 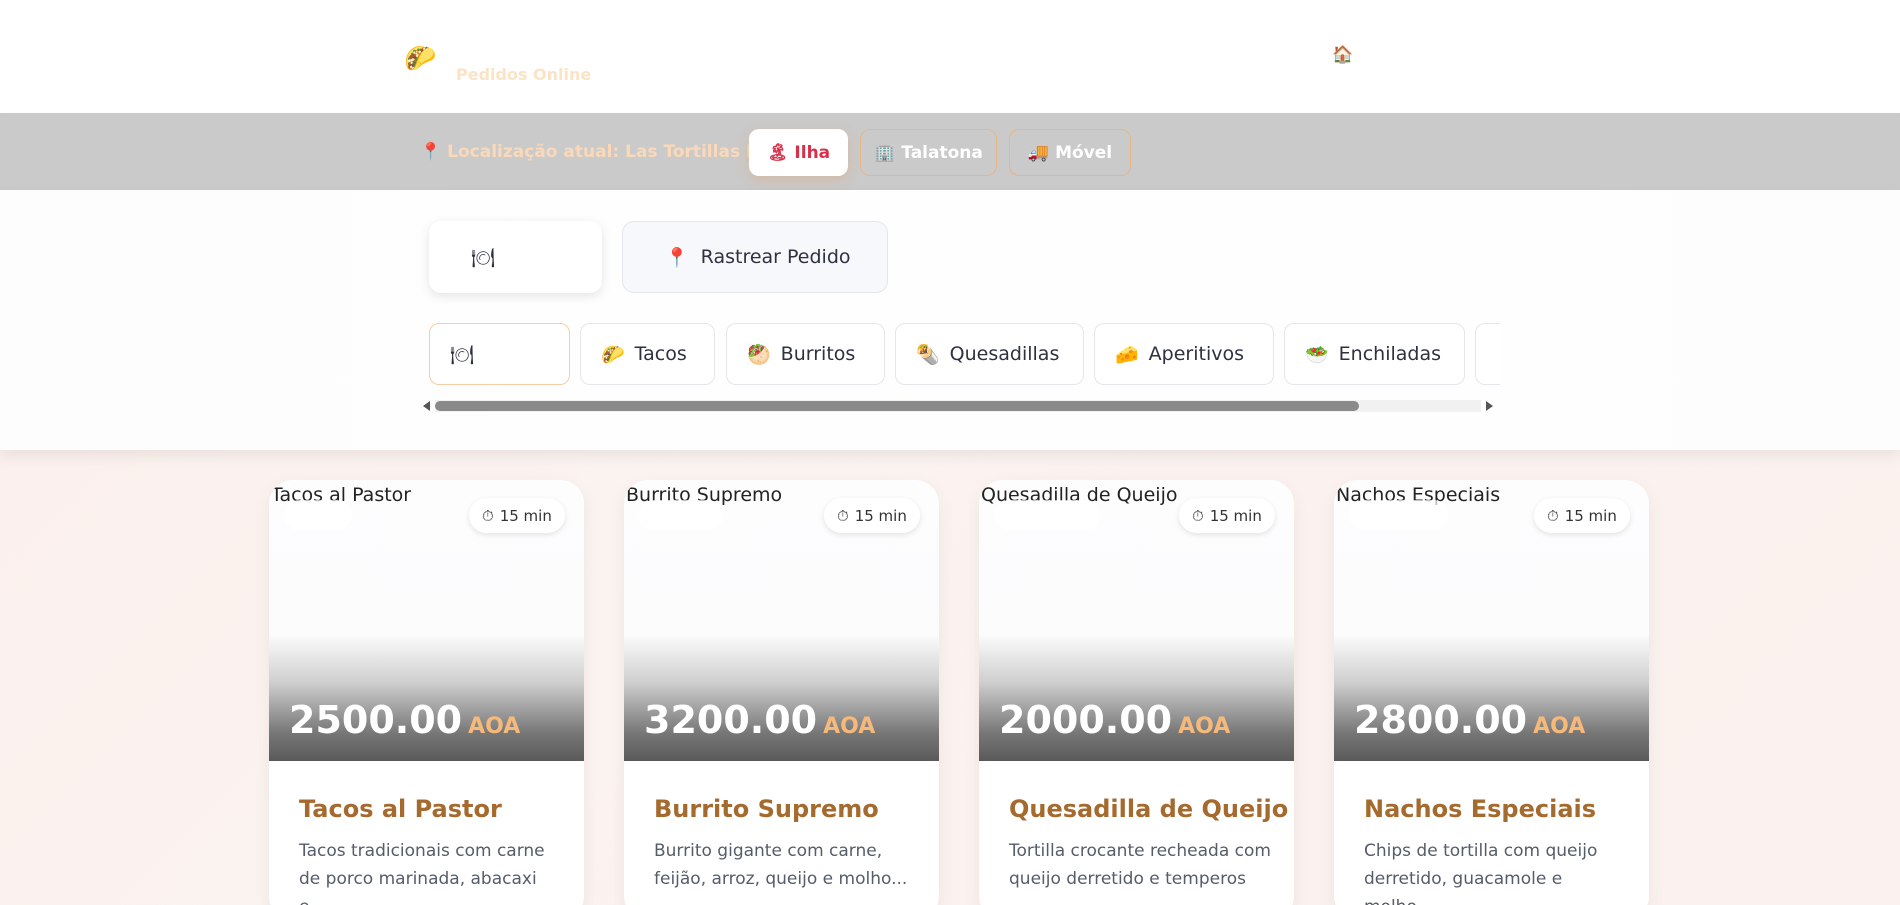 I want to click on location-button-ilha: 🏝 Ilha, so click(x=798, y=152).